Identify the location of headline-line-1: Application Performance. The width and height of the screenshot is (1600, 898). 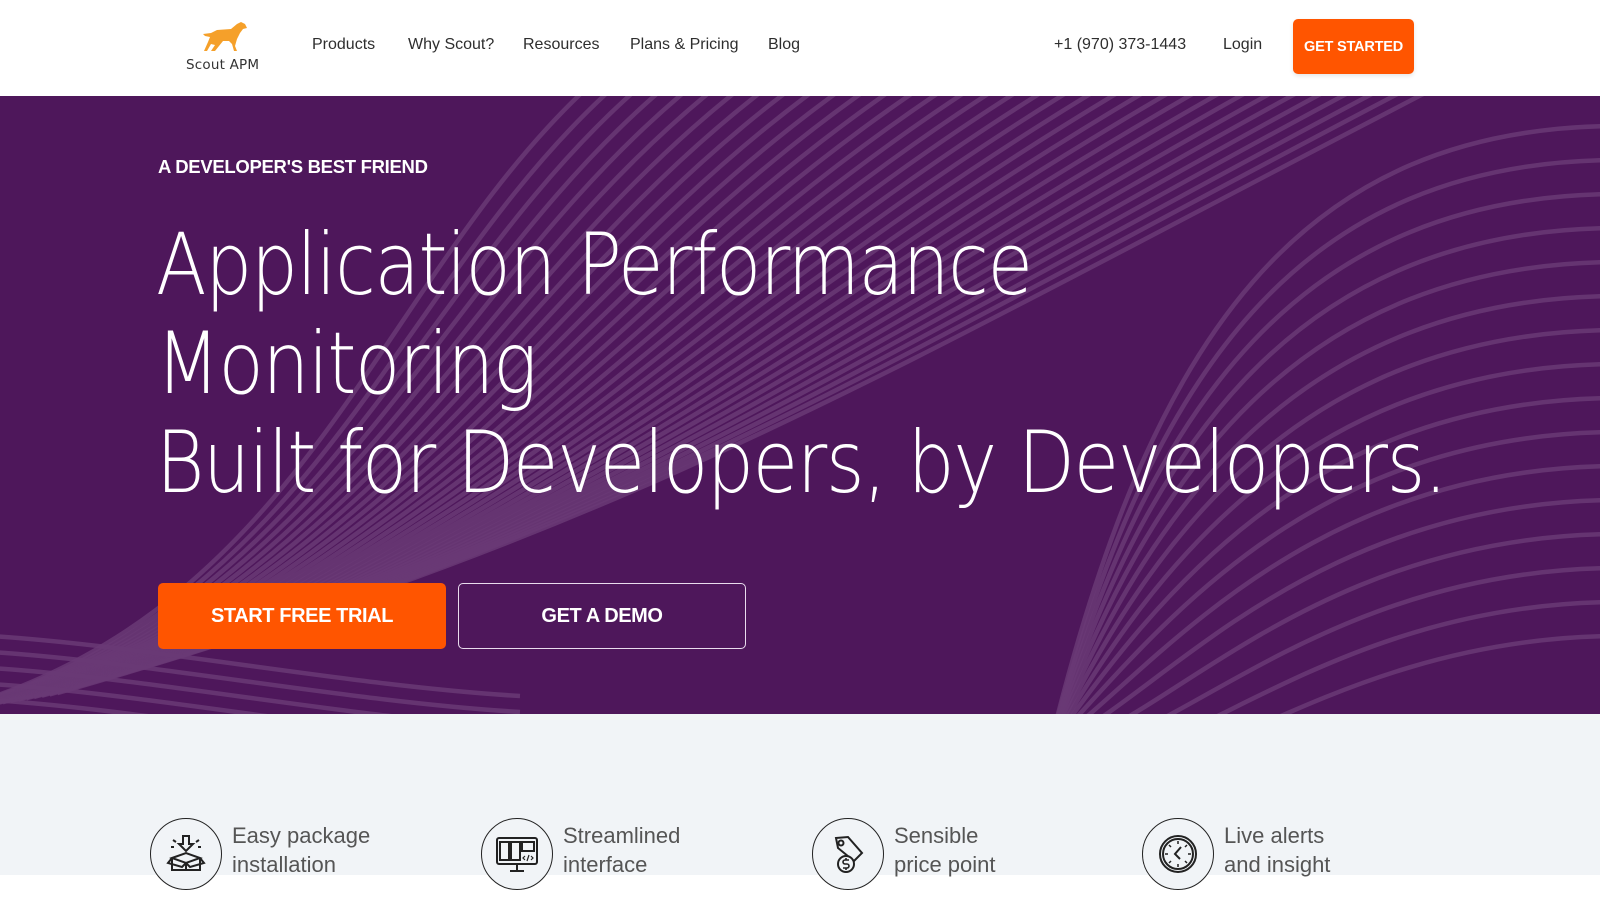
(594, 265).